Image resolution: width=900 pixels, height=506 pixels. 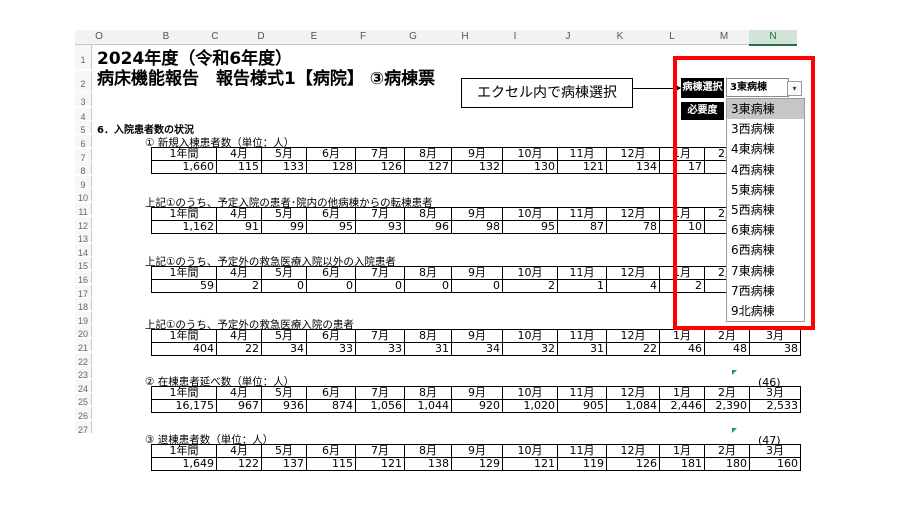 What do you see at coordinates (530, 167) in the screenshot?
I see `value-cell: 130` at bounding box center [530, 167].